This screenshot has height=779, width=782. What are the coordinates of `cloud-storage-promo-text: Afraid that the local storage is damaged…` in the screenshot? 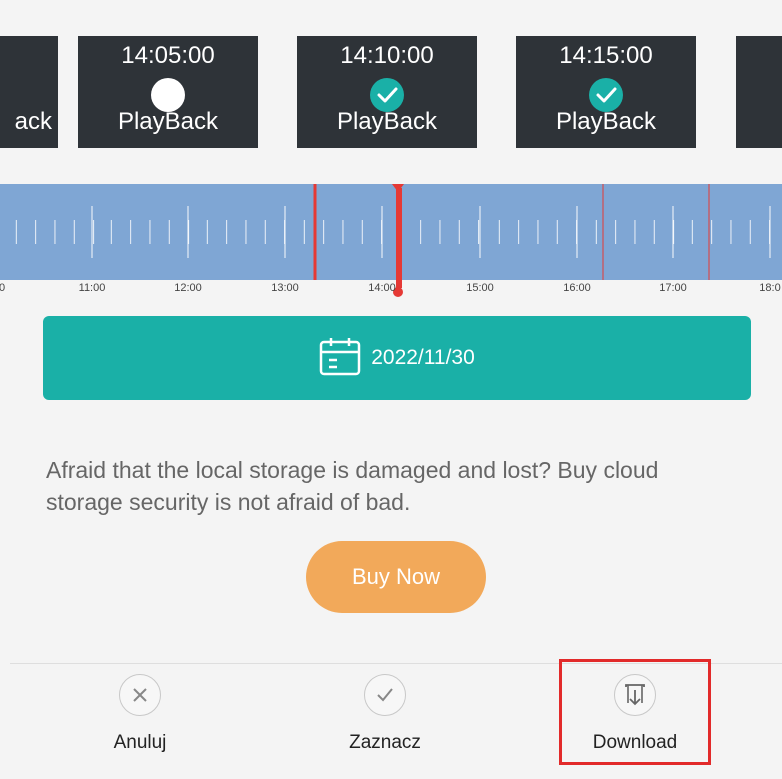 It's located at (352, 486).